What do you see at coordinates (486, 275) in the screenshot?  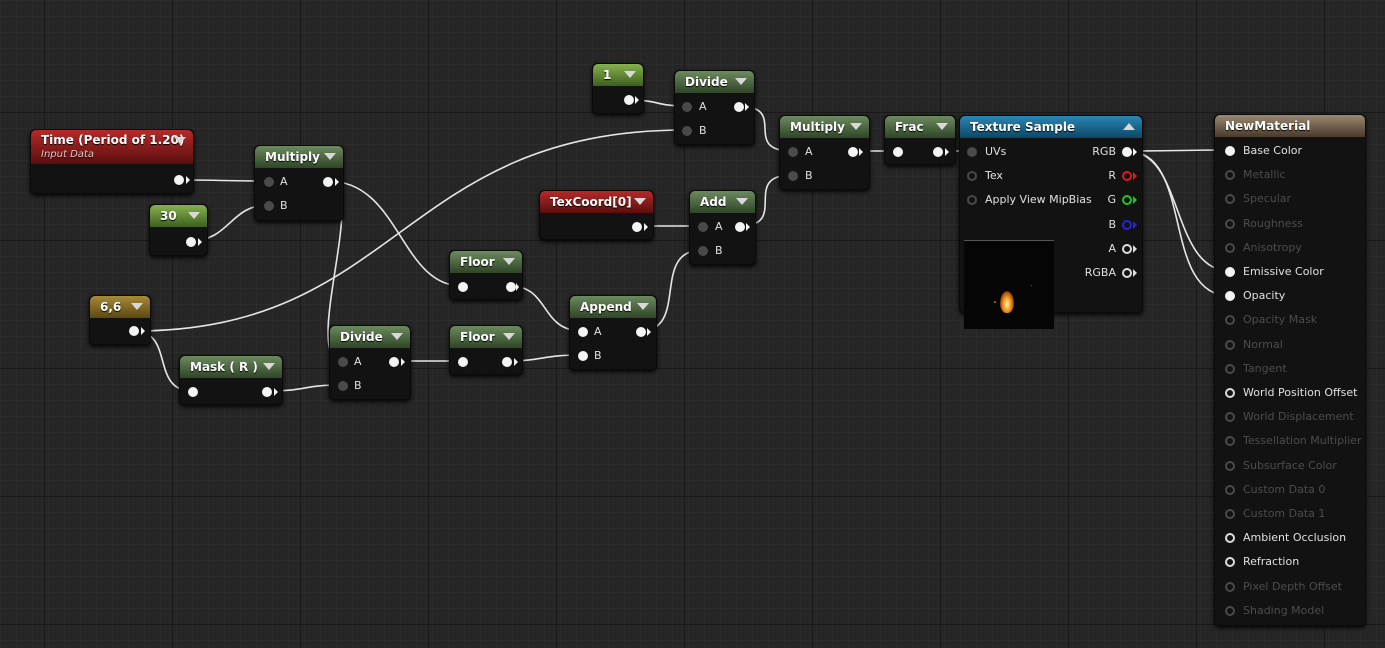 I see `floor-node-1: Floor` at bounding box center [486, 275].